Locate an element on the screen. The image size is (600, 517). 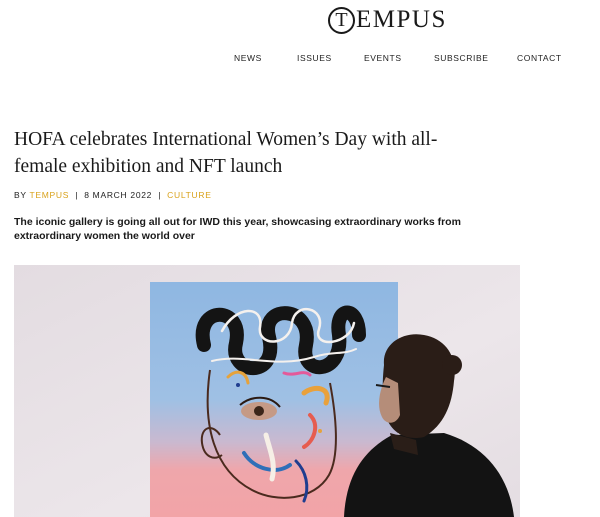
tempus-logo: T EMPUS is located at coordinates (387, 20).